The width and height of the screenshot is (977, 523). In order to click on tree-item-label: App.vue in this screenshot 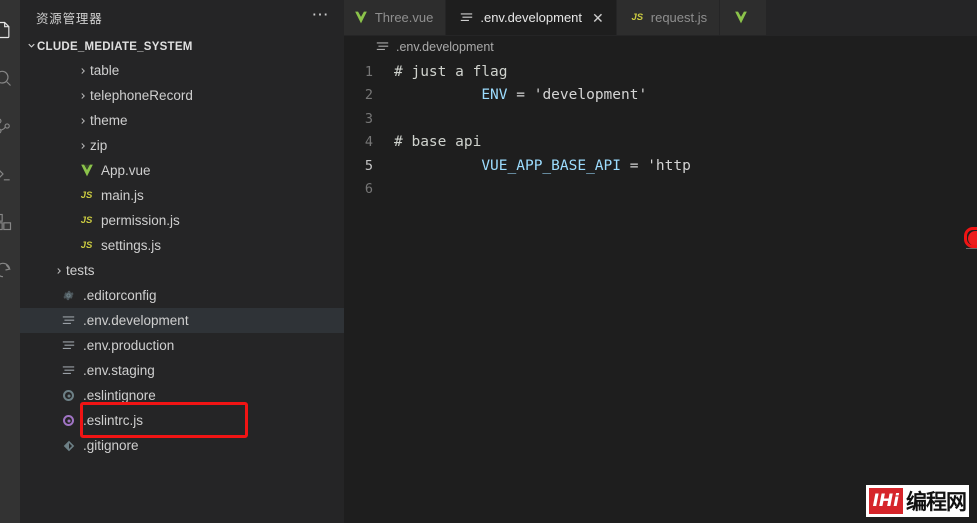, I will do `click(126, 170)`.